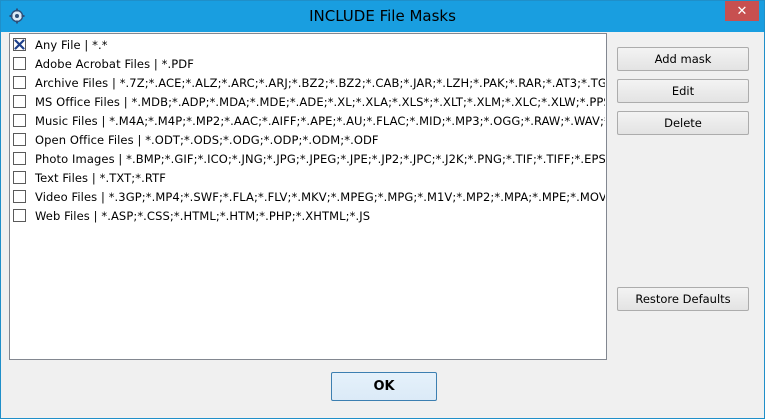 The image size is (765, 419). What do you see at coordinates (384, 386) in the screenshot?
I see `ok-button: OK` at bounding box center [384, 386].